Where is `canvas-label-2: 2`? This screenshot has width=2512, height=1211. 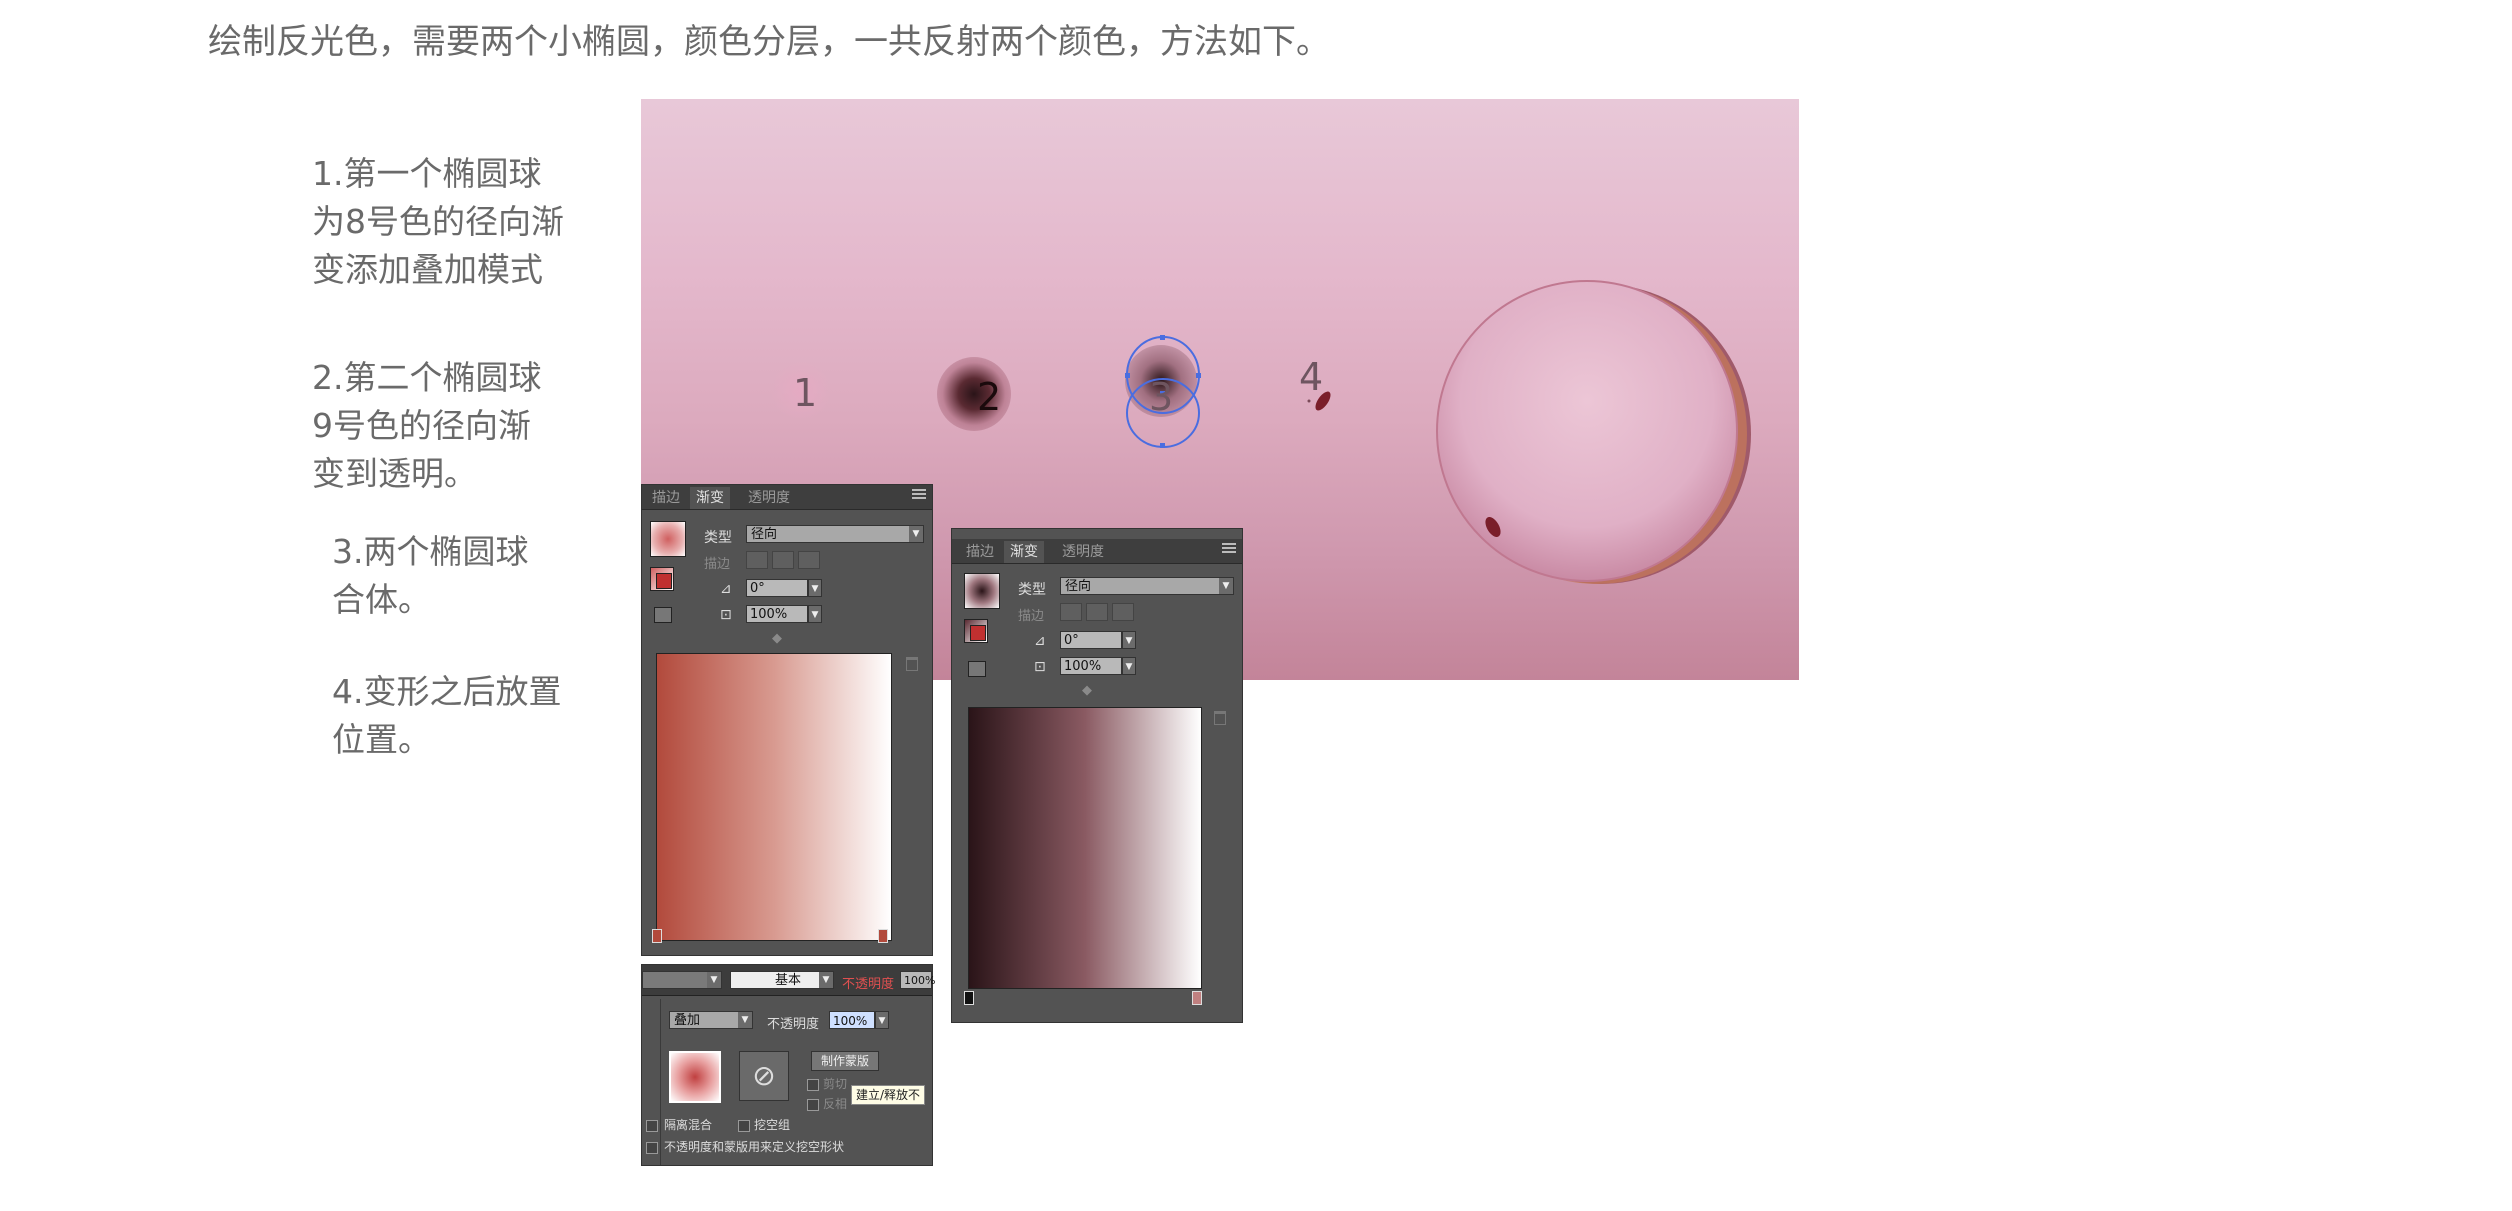 canvas-label-2: 2 is located at coordinates (989, 397).